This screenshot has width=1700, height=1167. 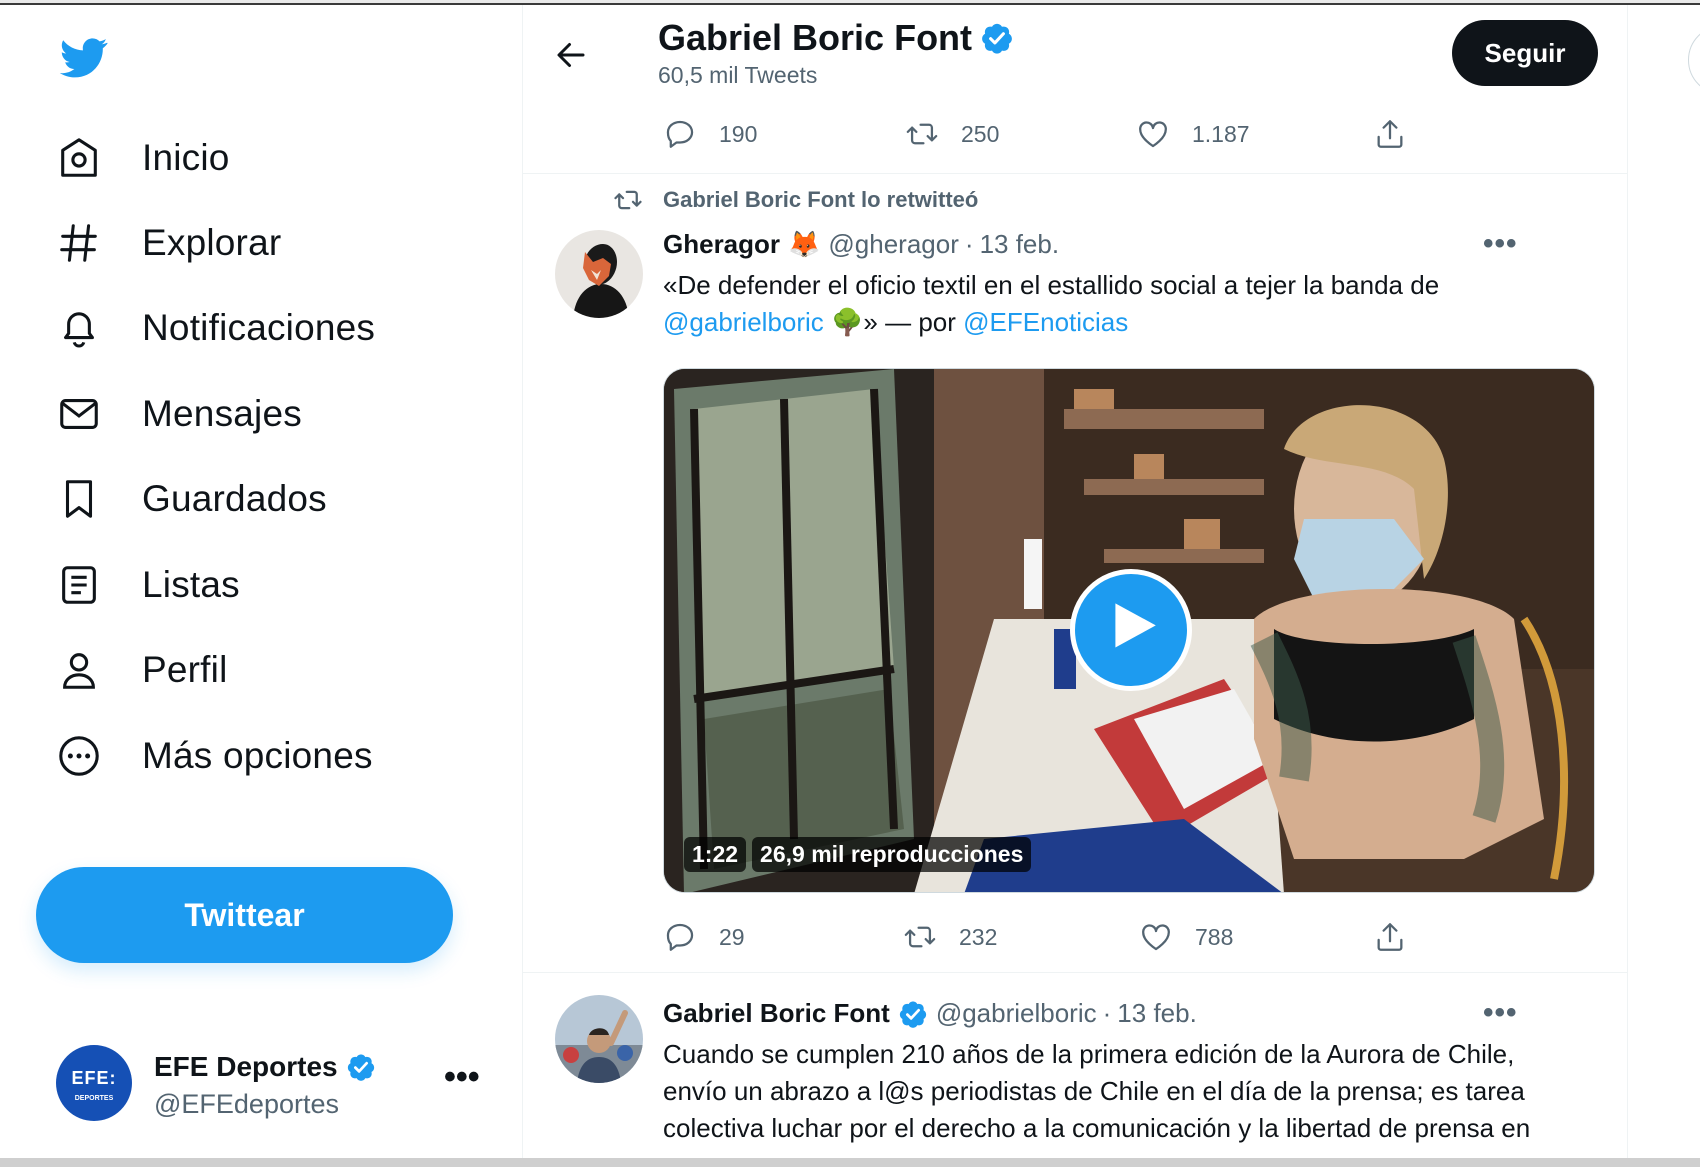 I want to click on envelope-icon, so click(x=79, y=414).